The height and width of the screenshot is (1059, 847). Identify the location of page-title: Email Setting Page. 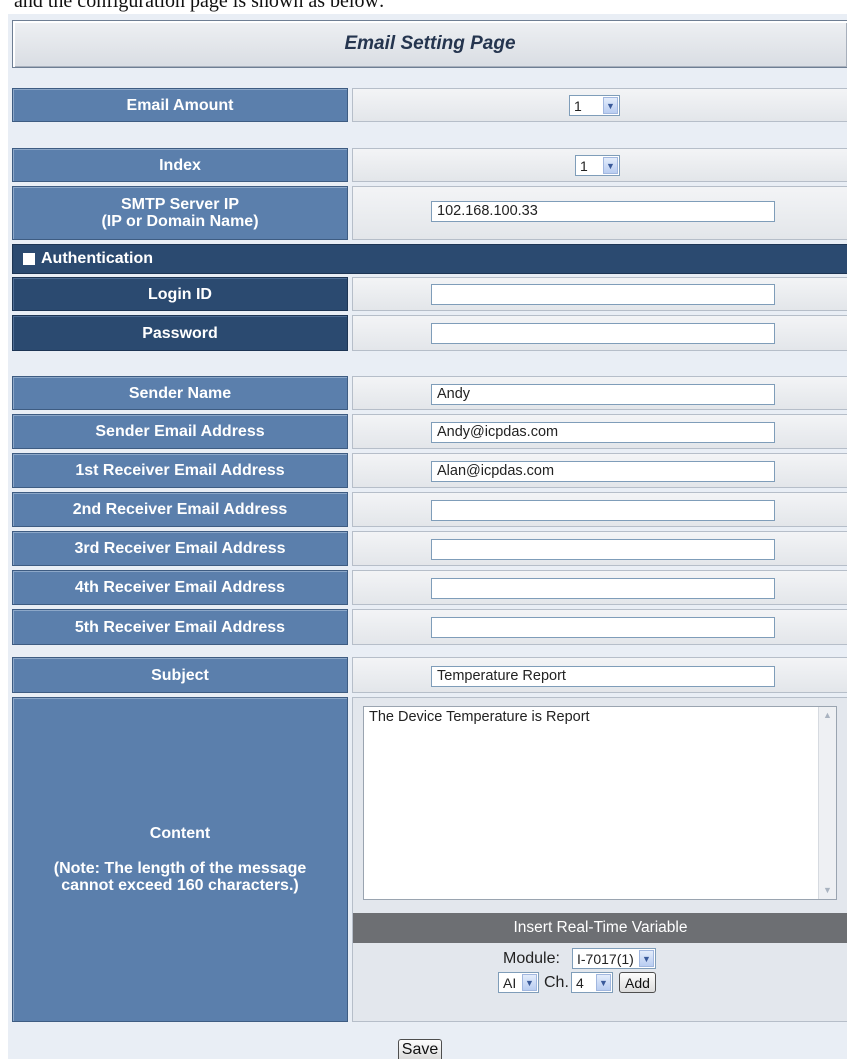
(429, 44).